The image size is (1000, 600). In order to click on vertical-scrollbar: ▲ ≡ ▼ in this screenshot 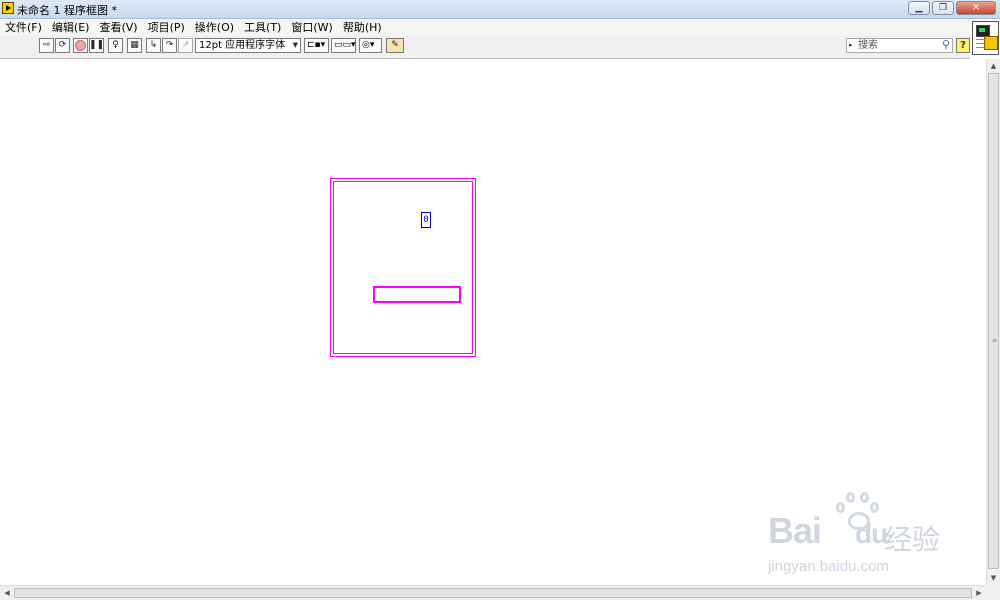, I will do `click(993, 322)`.